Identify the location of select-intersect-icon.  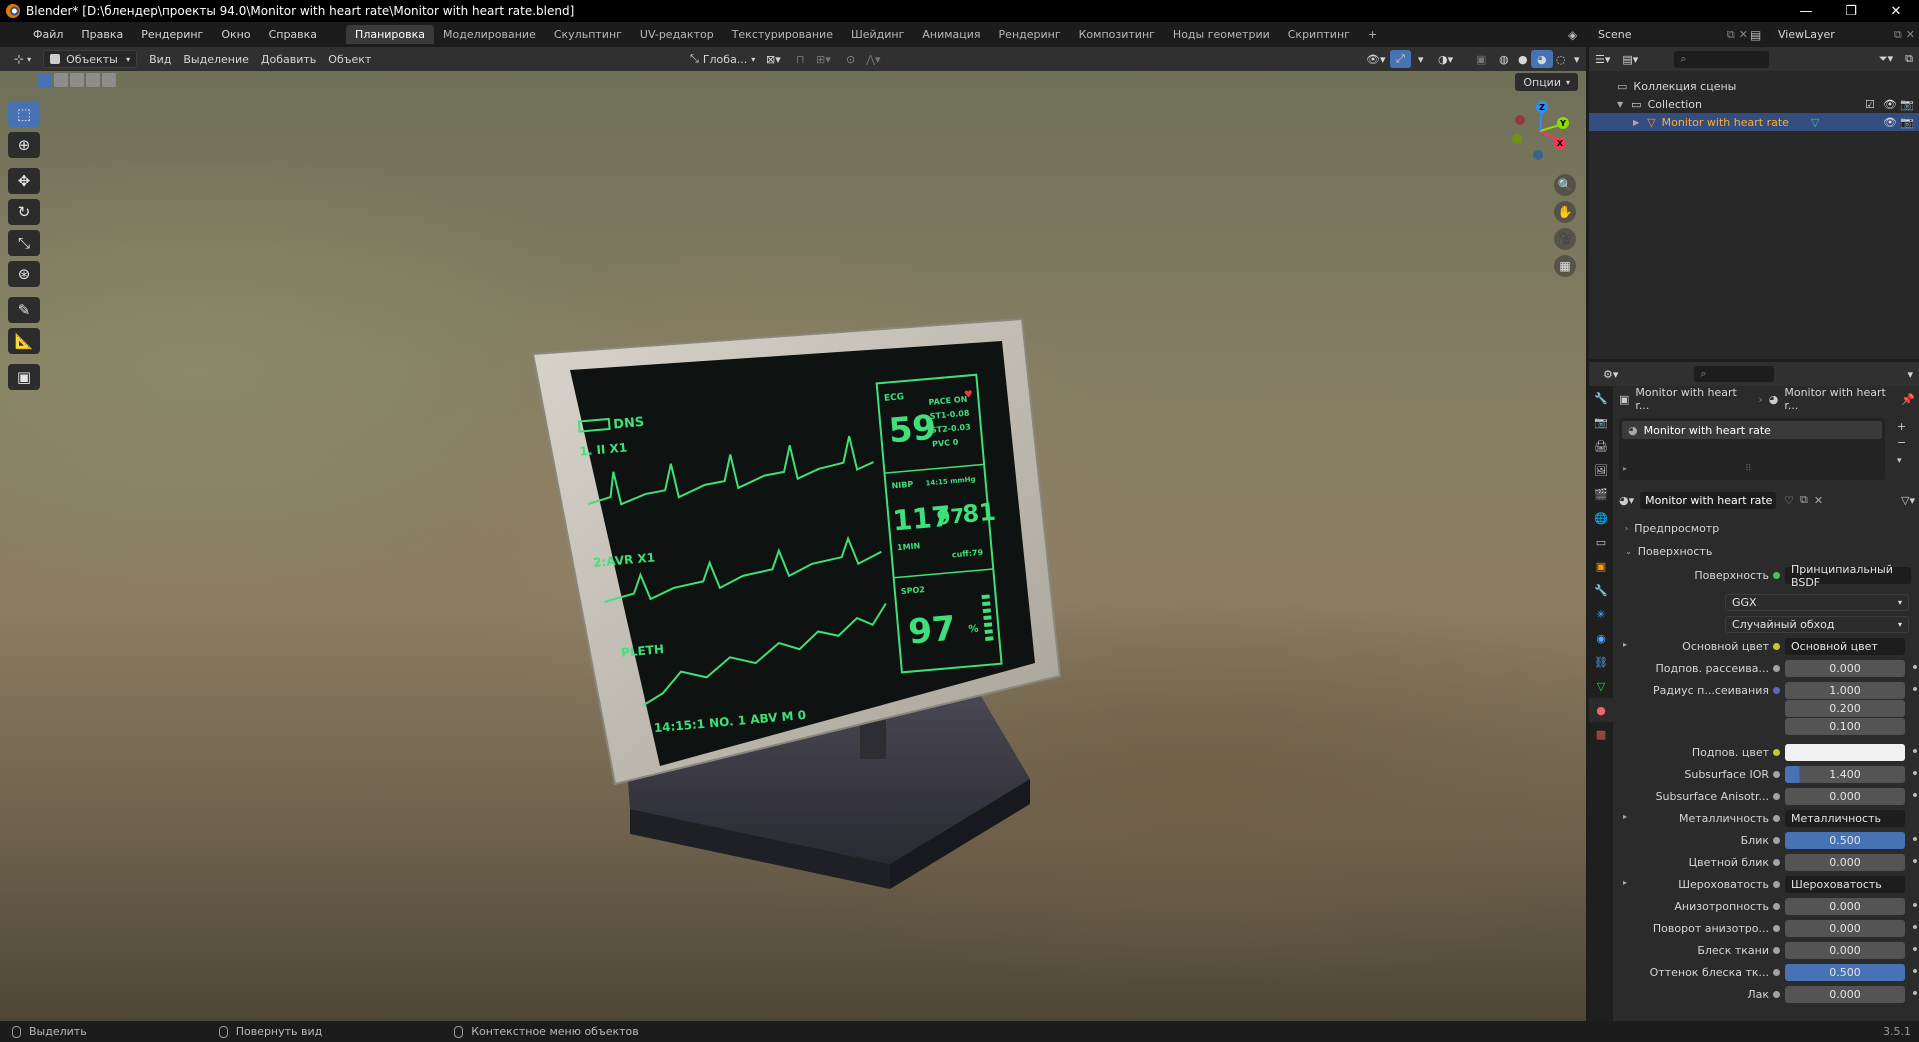
(109, 80).